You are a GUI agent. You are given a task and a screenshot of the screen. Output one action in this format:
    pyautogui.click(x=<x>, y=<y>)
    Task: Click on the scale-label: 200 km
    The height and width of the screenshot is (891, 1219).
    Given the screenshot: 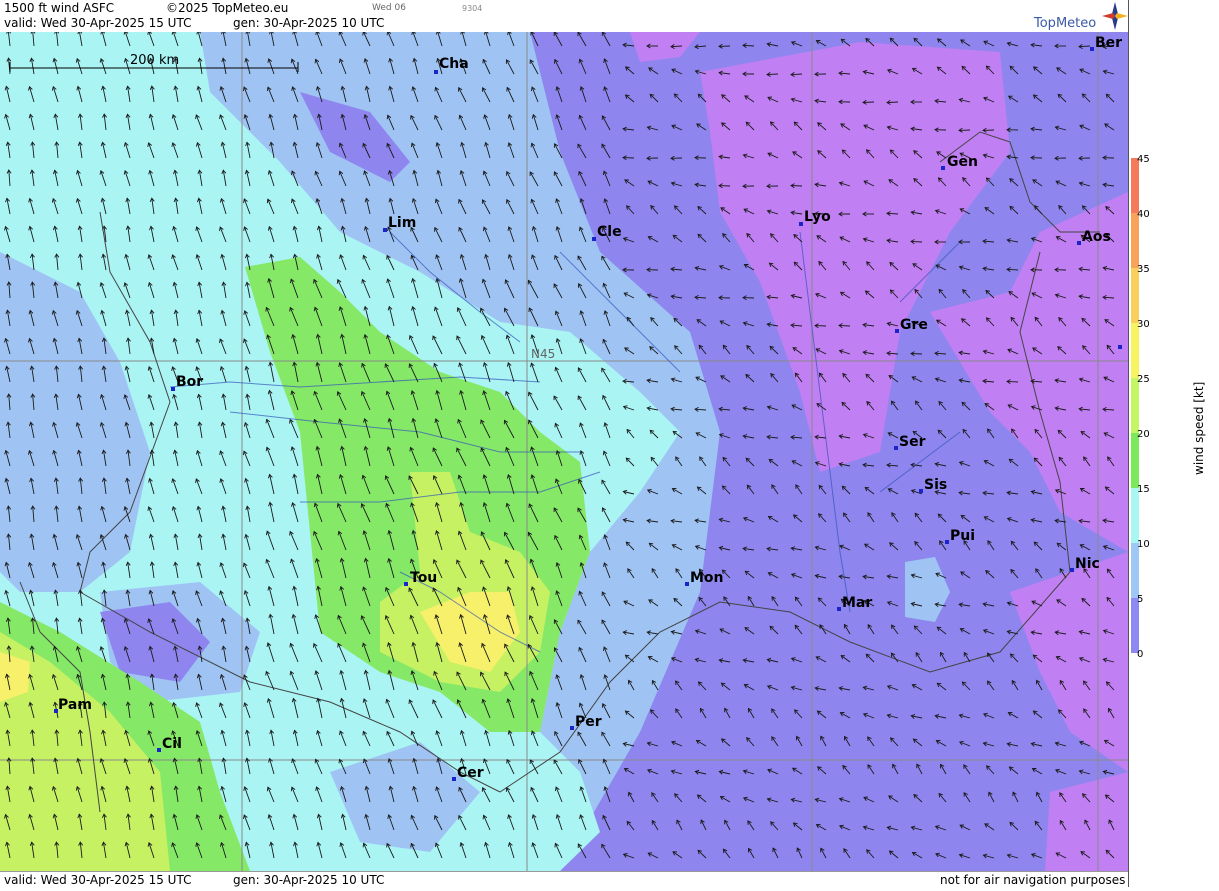 What is the action you would take?
    pyautogui.click(x=154, y=60)
    